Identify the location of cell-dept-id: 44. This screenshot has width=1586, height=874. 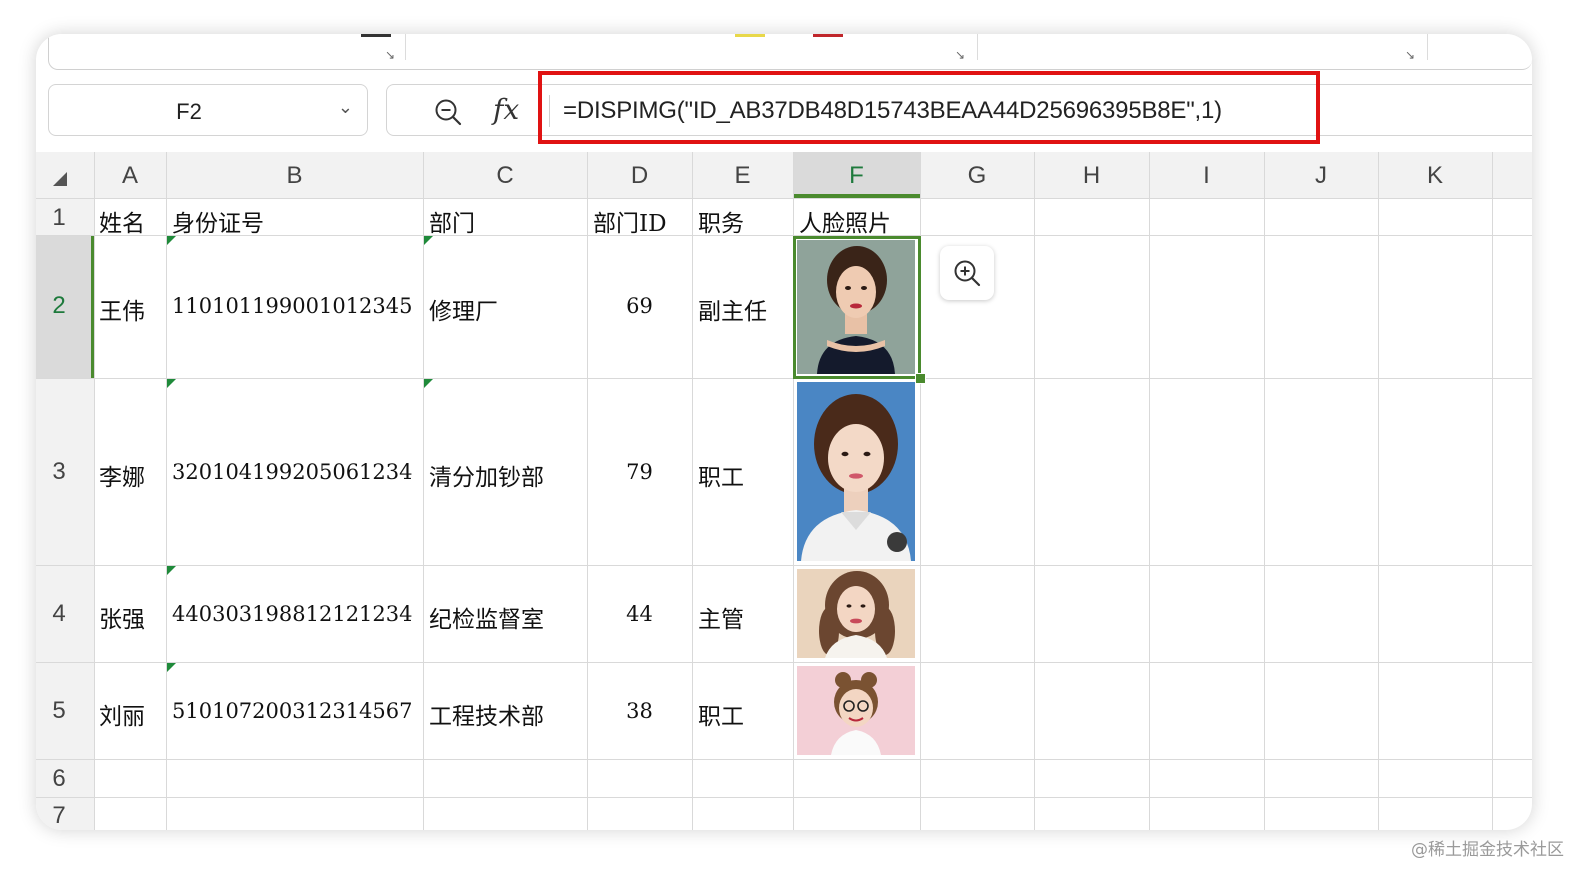
(639, 614).